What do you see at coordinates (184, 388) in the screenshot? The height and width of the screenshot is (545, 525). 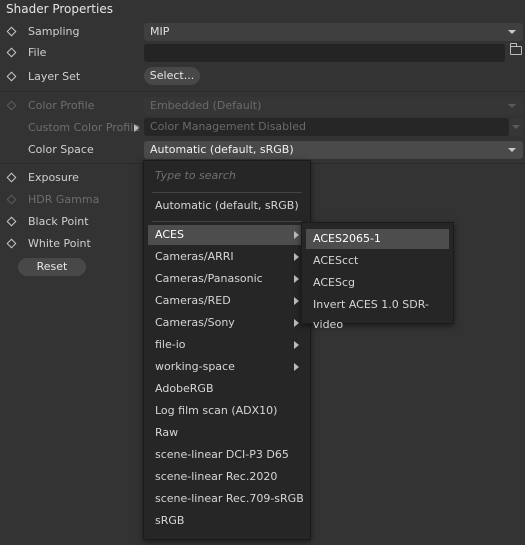 I see `menu-item-label: AdobeRGB` at bounding box center [184, 388].